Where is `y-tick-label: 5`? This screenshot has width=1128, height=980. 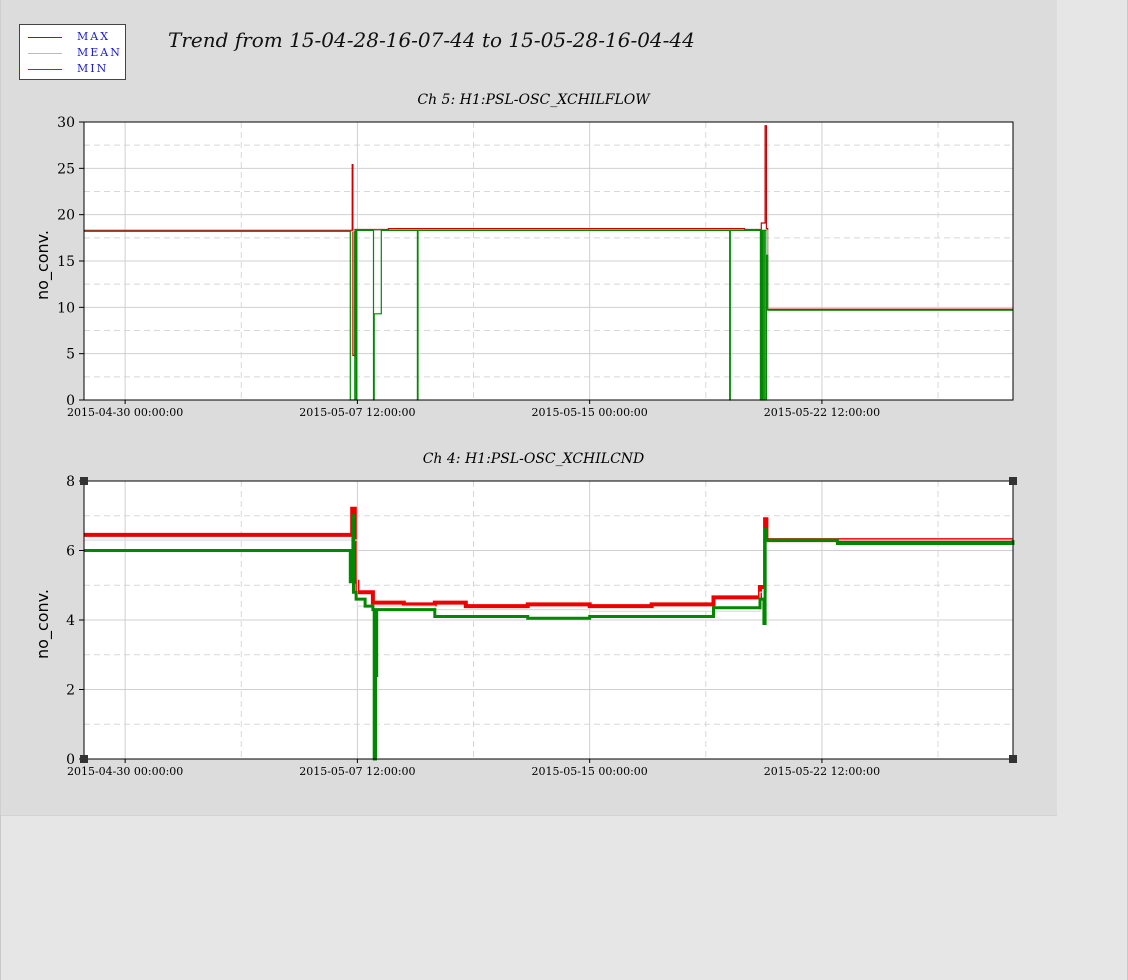
y-tick-label: 5 is located at coordinates (70, 355).